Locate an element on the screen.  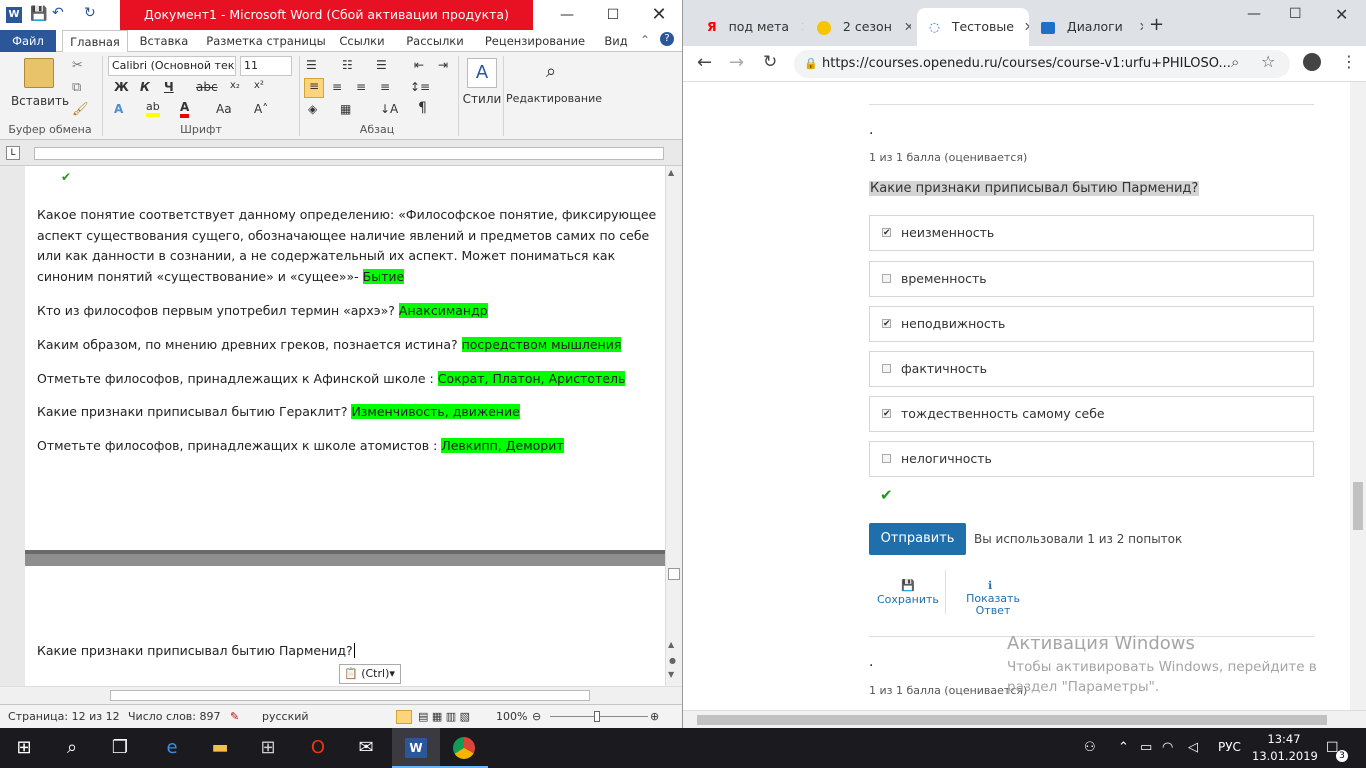
checkbox-3: ✔ is located at coordinates (886, 324).